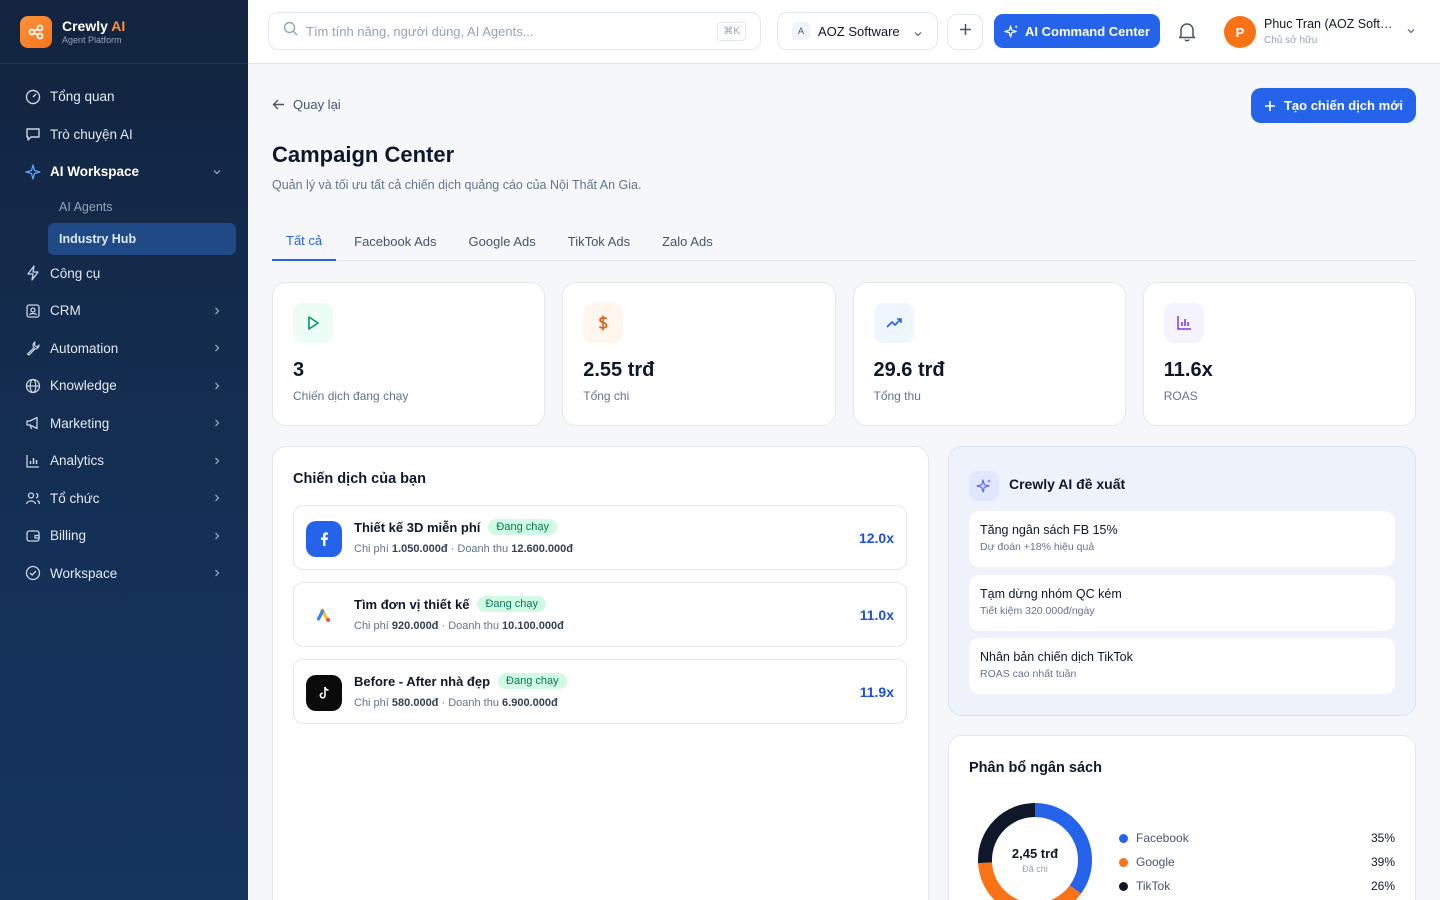 The height and width of the screenshot is (900, 1440). What do you see at coordinates (94, 25) in the screenshot?
I see `brand-name: Crewly AI` at bounding box center [94, 25].